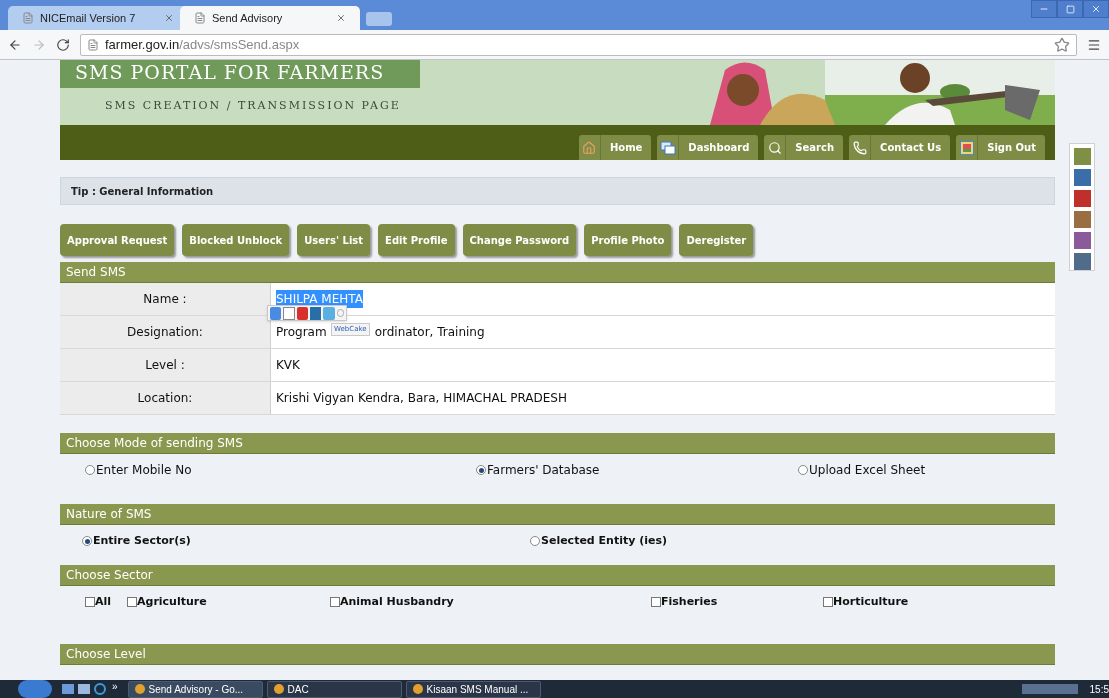  What do you see at coordinates (397, 601) in the screenshot?
I see `option-label: Animal Husbandry` at bounding box center [397, 601].